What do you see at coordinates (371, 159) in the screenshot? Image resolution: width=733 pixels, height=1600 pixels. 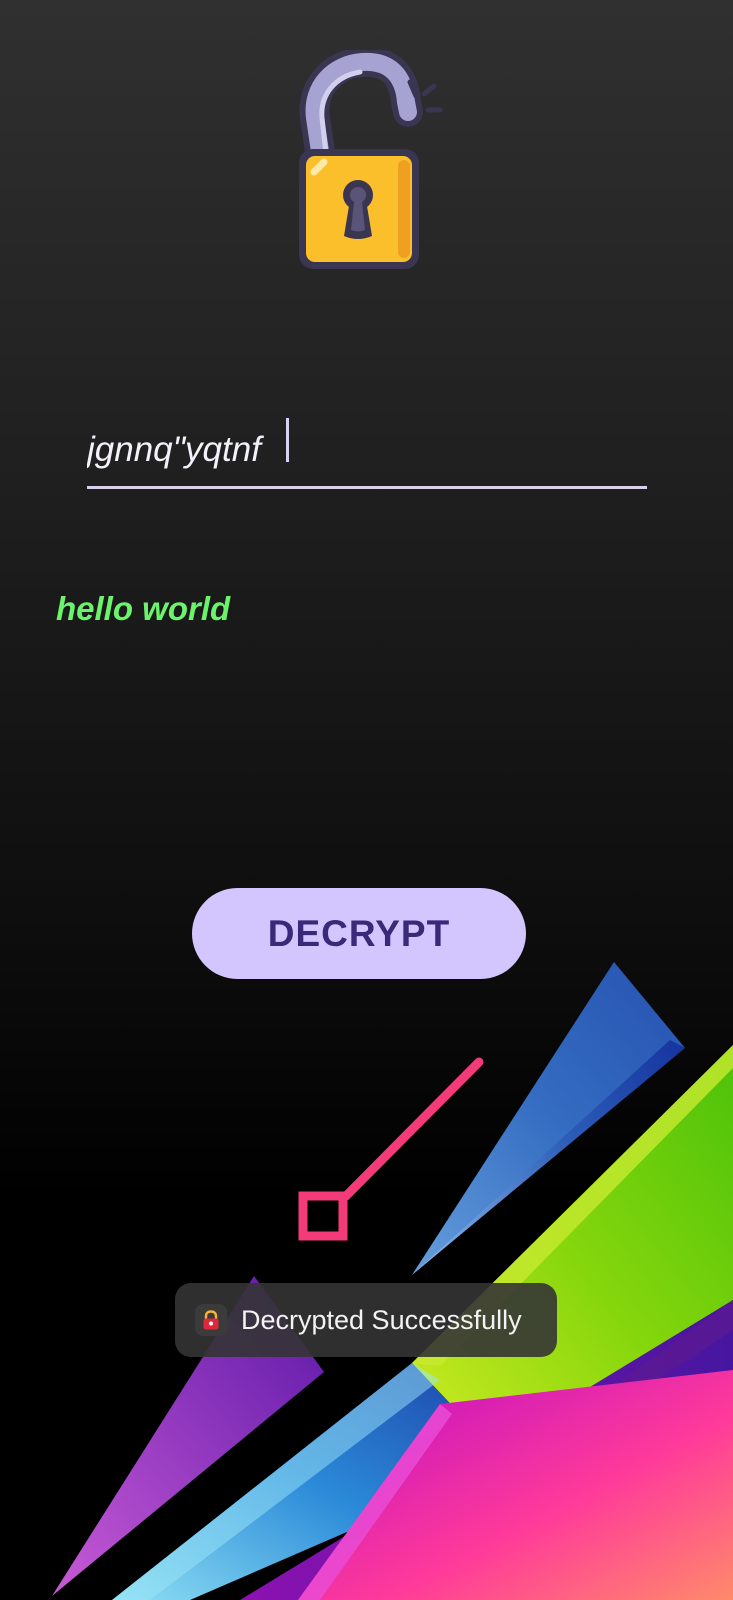 I see `unlocked-padlock-icon` at bounding box center [371, 159].